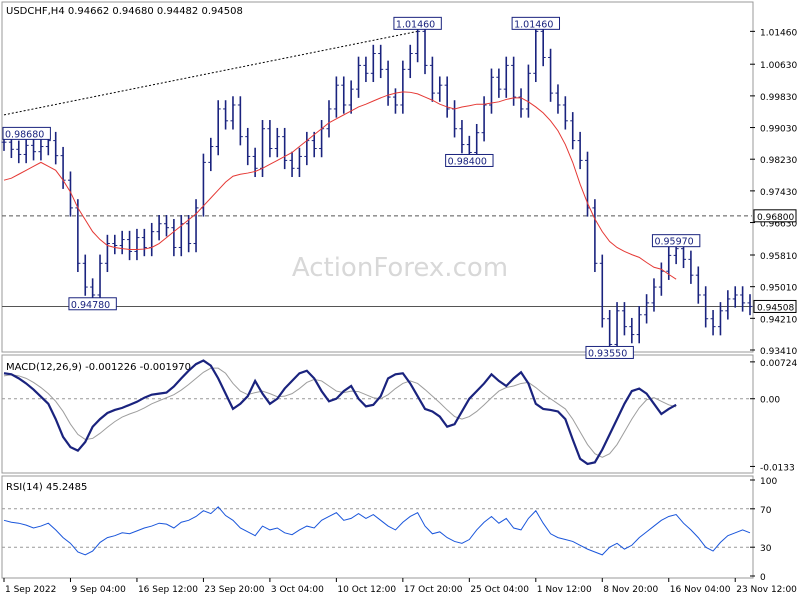 The width and height of the screenshot is (800, 604). I want to click on price-tick-label: 0.95010, so click(778, 289).